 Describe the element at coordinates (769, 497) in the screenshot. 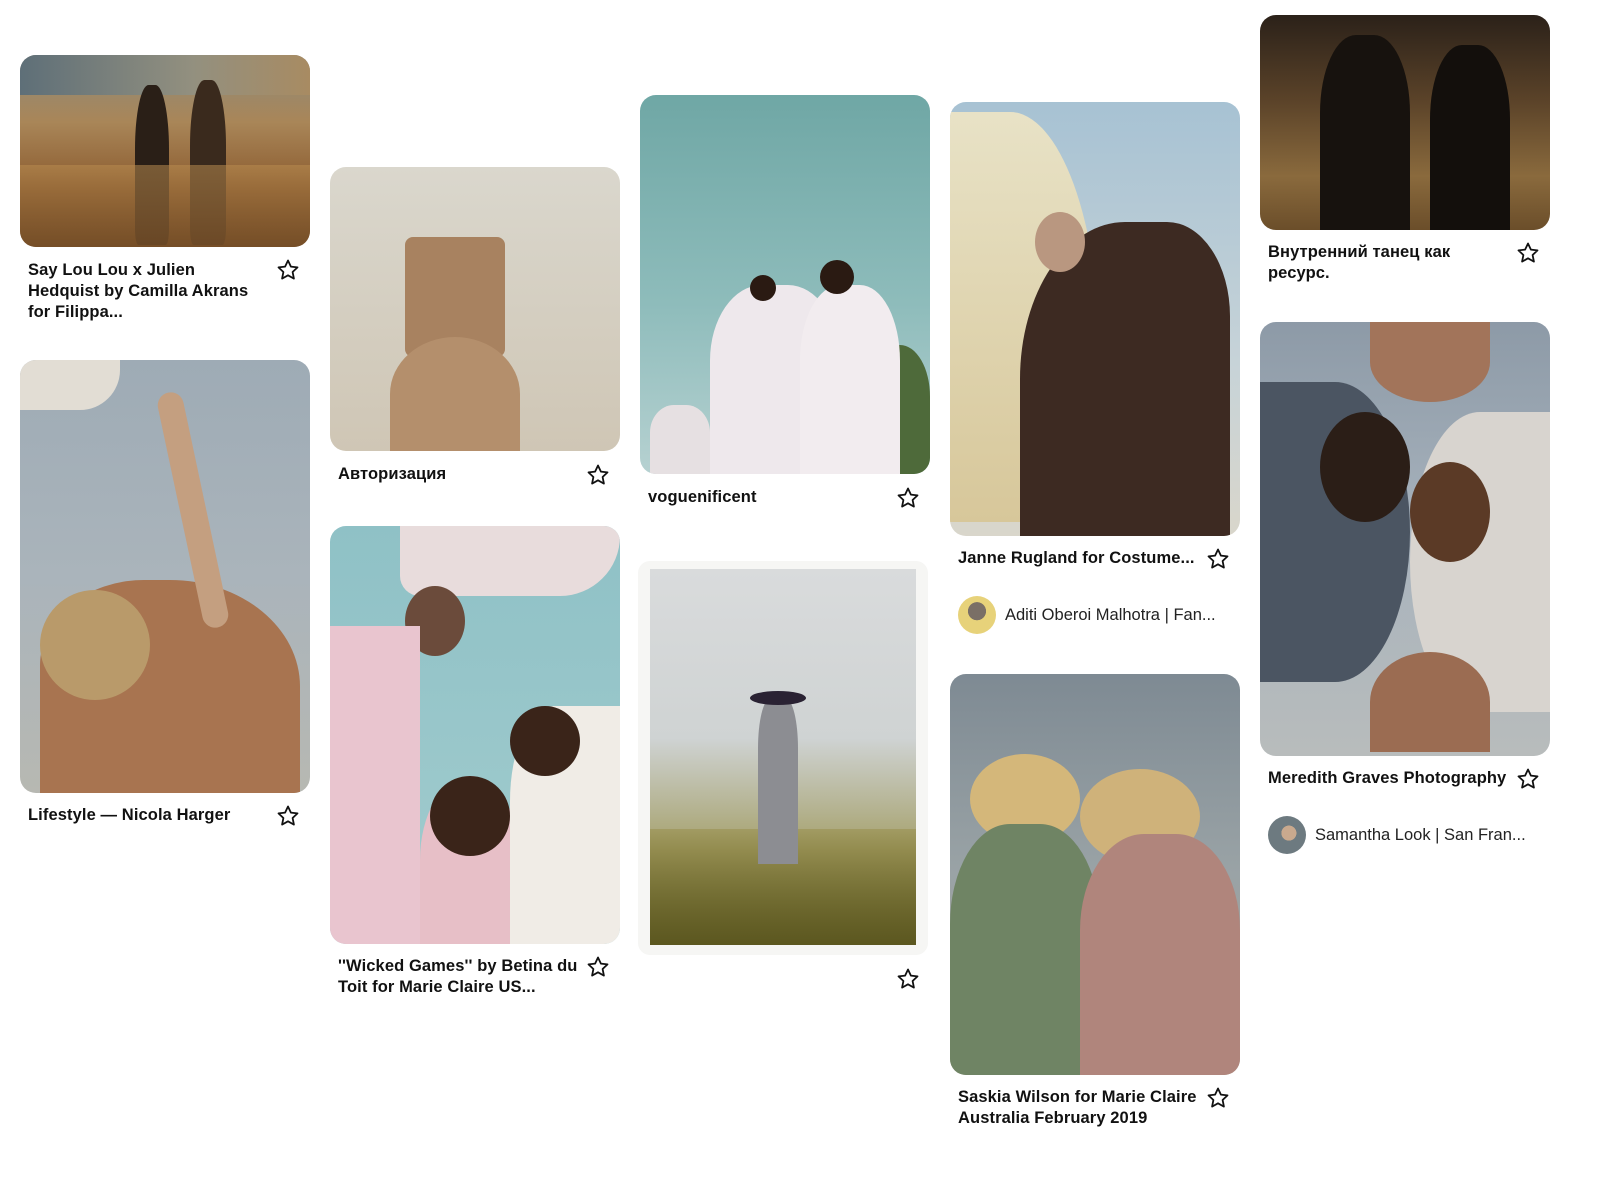

I see `pin-title: voguenificent` at that location.